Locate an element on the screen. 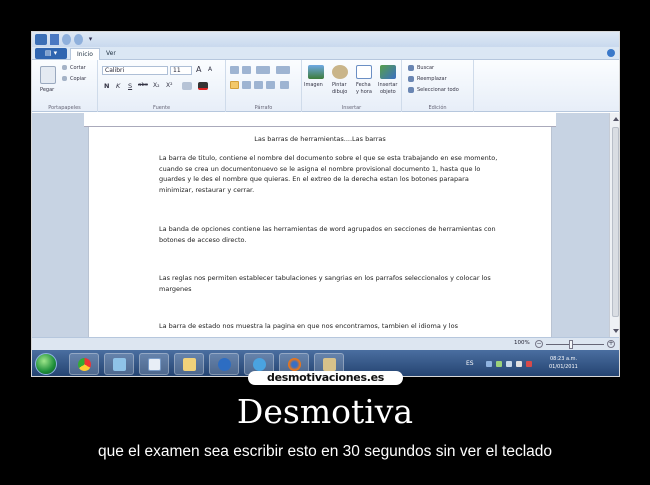 This screenshot has width=650, height=485. zoom-in-button: + is located at coordinates (611, 344).